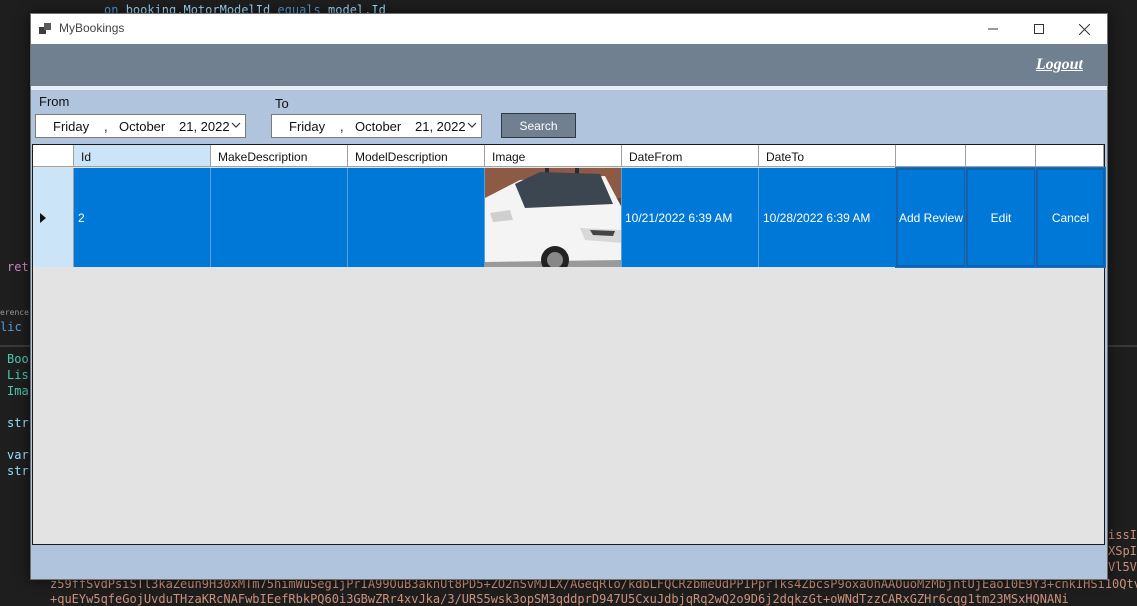 The image size is (1137, 606). What do you see at coordinates (827, 217) in the screenshot?
I see `cell-date-to: 10/28/2022 6:39 AM` at bounding box center [827, 217].